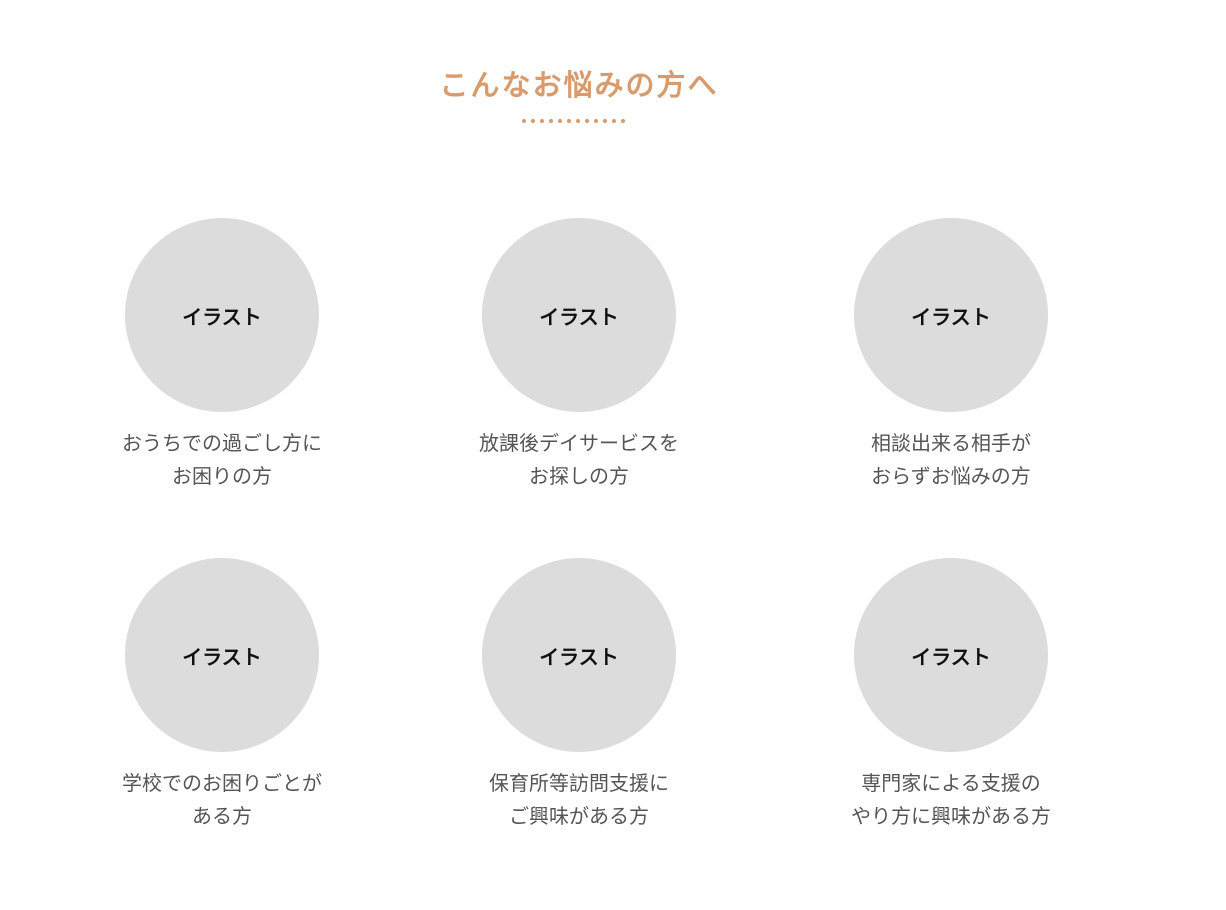 The height and width of the screenshot is (910, 1226). What do you see at coordinates (579, 783) in the screenshot?
I see `caption-line: 保育所等訪問支援に` at bounding box center [579, 783].